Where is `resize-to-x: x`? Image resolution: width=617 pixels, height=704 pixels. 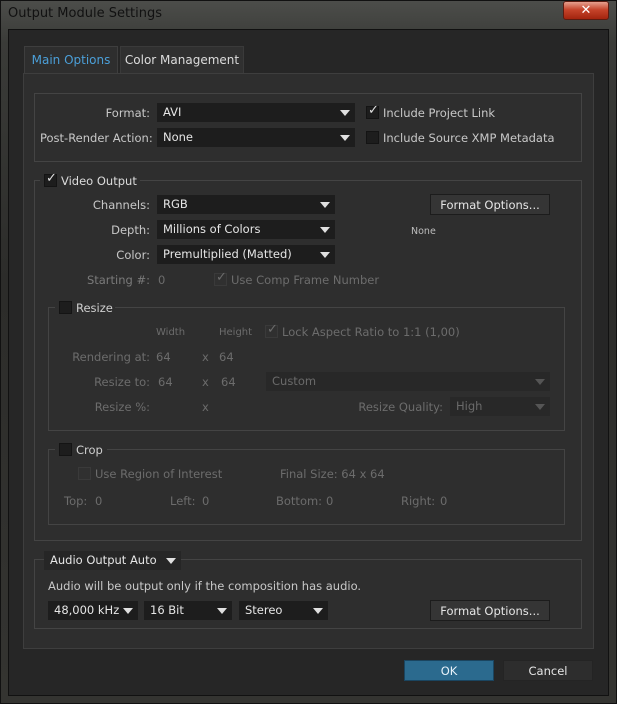 resize-to-x: x is located at coordinates (205, 382).